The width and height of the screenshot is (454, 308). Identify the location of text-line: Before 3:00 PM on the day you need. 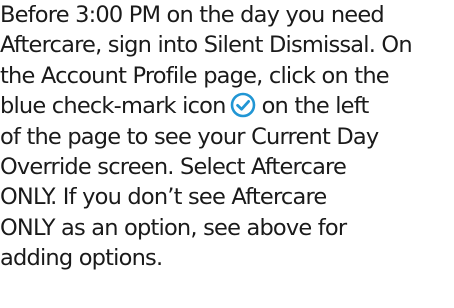
(192, 15).